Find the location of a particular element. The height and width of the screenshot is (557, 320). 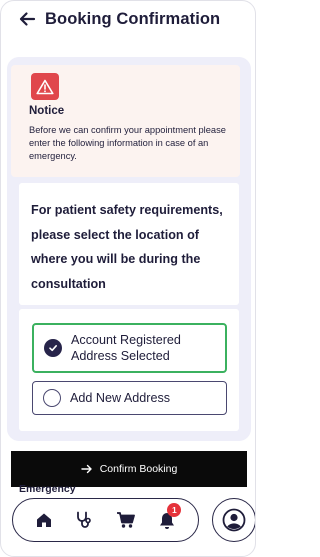

address-option-registered: Account Registered Address Selected is located at coordinates (129, 348).